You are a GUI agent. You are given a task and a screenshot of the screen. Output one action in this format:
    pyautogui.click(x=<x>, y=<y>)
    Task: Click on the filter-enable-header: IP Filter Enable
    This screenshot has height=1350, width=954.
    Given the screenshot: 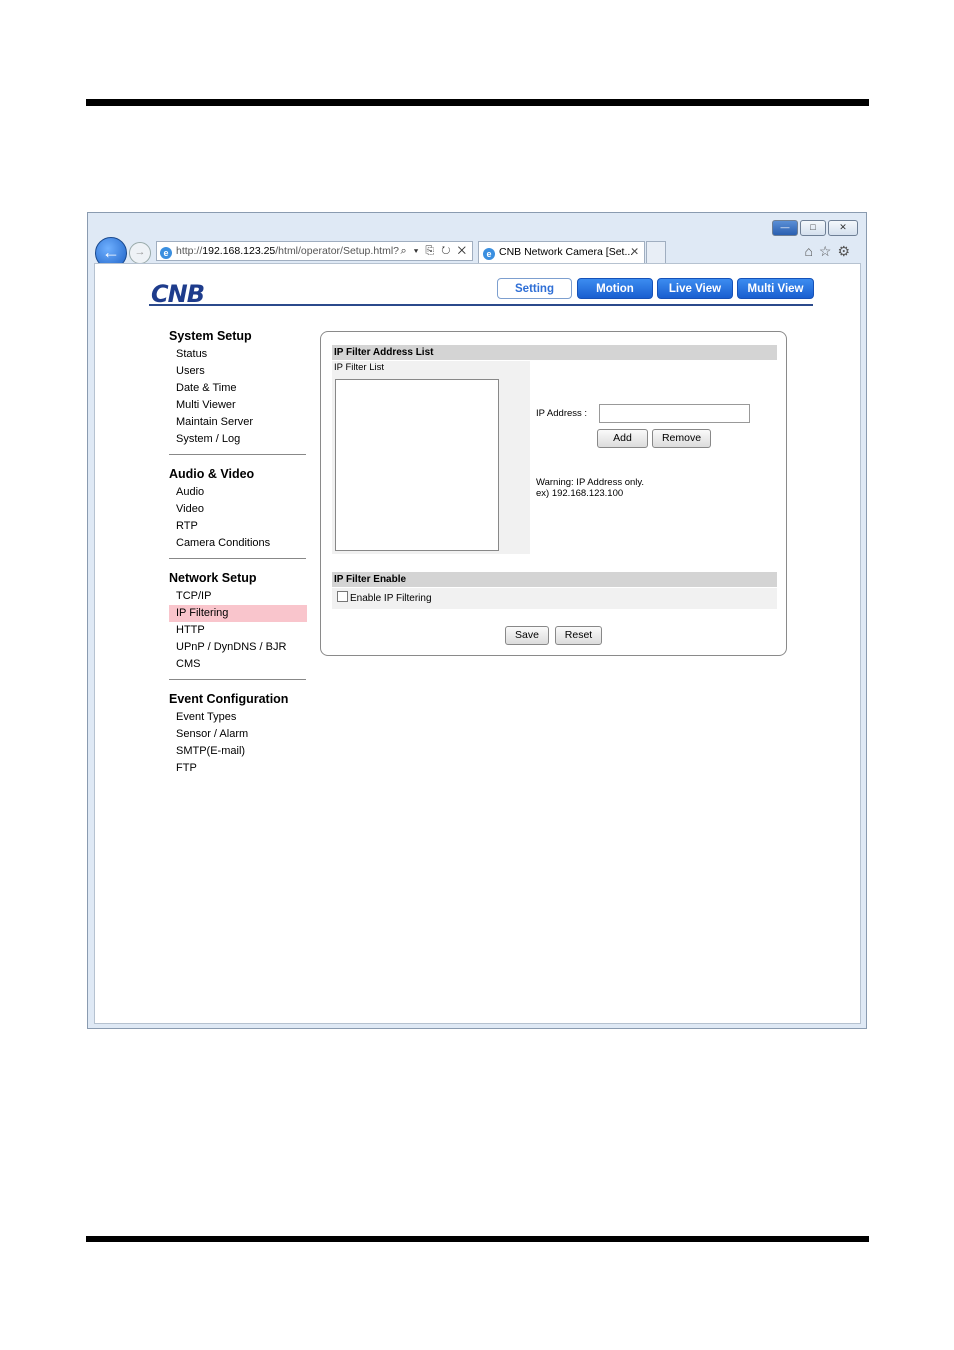 What is the action you would take?
    pyautogui.click(x=554, y=579)
    